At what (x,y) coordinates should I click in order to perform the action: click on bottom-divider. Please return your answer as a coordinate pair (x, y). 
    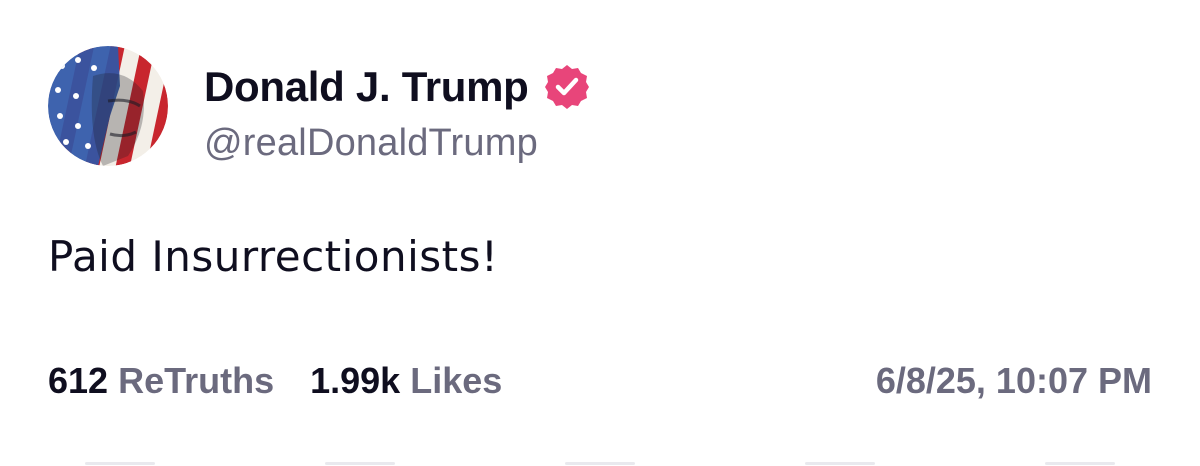
    Looking at the image, I should click on (600, 464).